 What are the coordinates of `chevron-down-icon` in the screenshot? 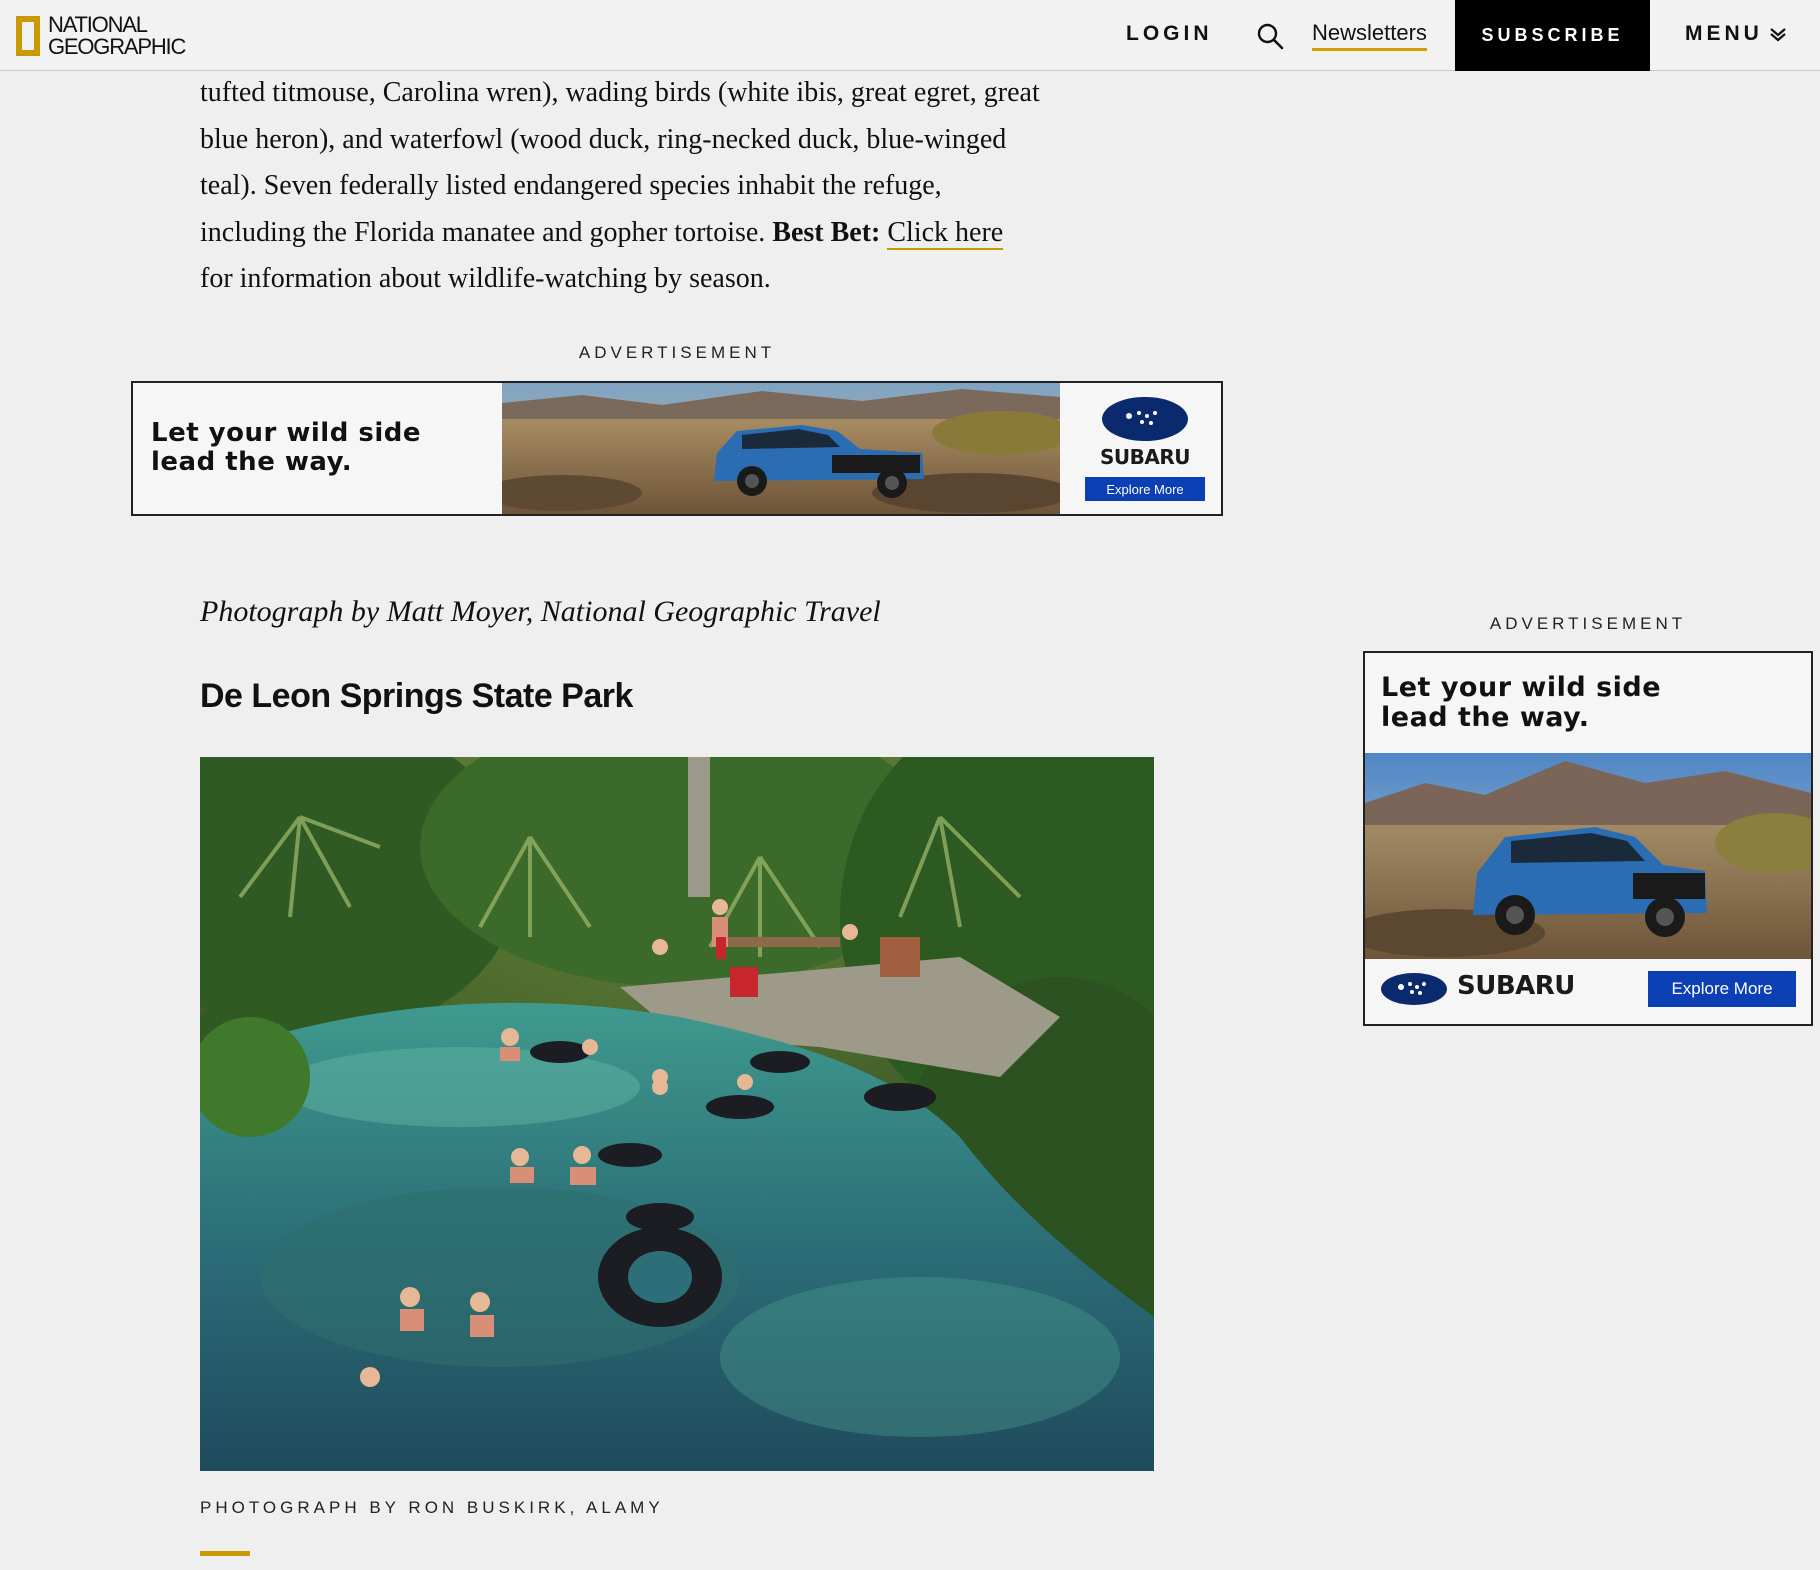 It's located at (1778, 35).